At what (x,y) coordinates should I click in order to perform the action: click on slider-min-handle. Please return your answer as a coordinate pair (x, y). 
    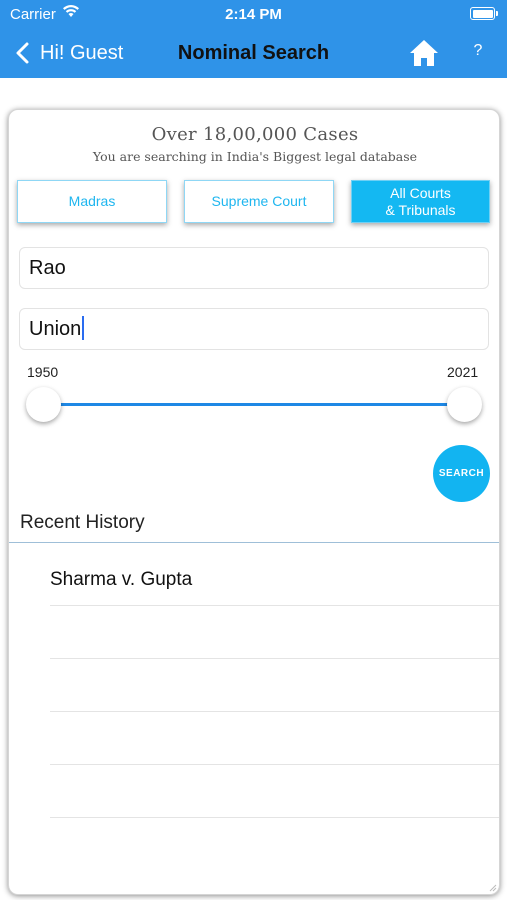
    Looking at the image, I should click on (43, 404).